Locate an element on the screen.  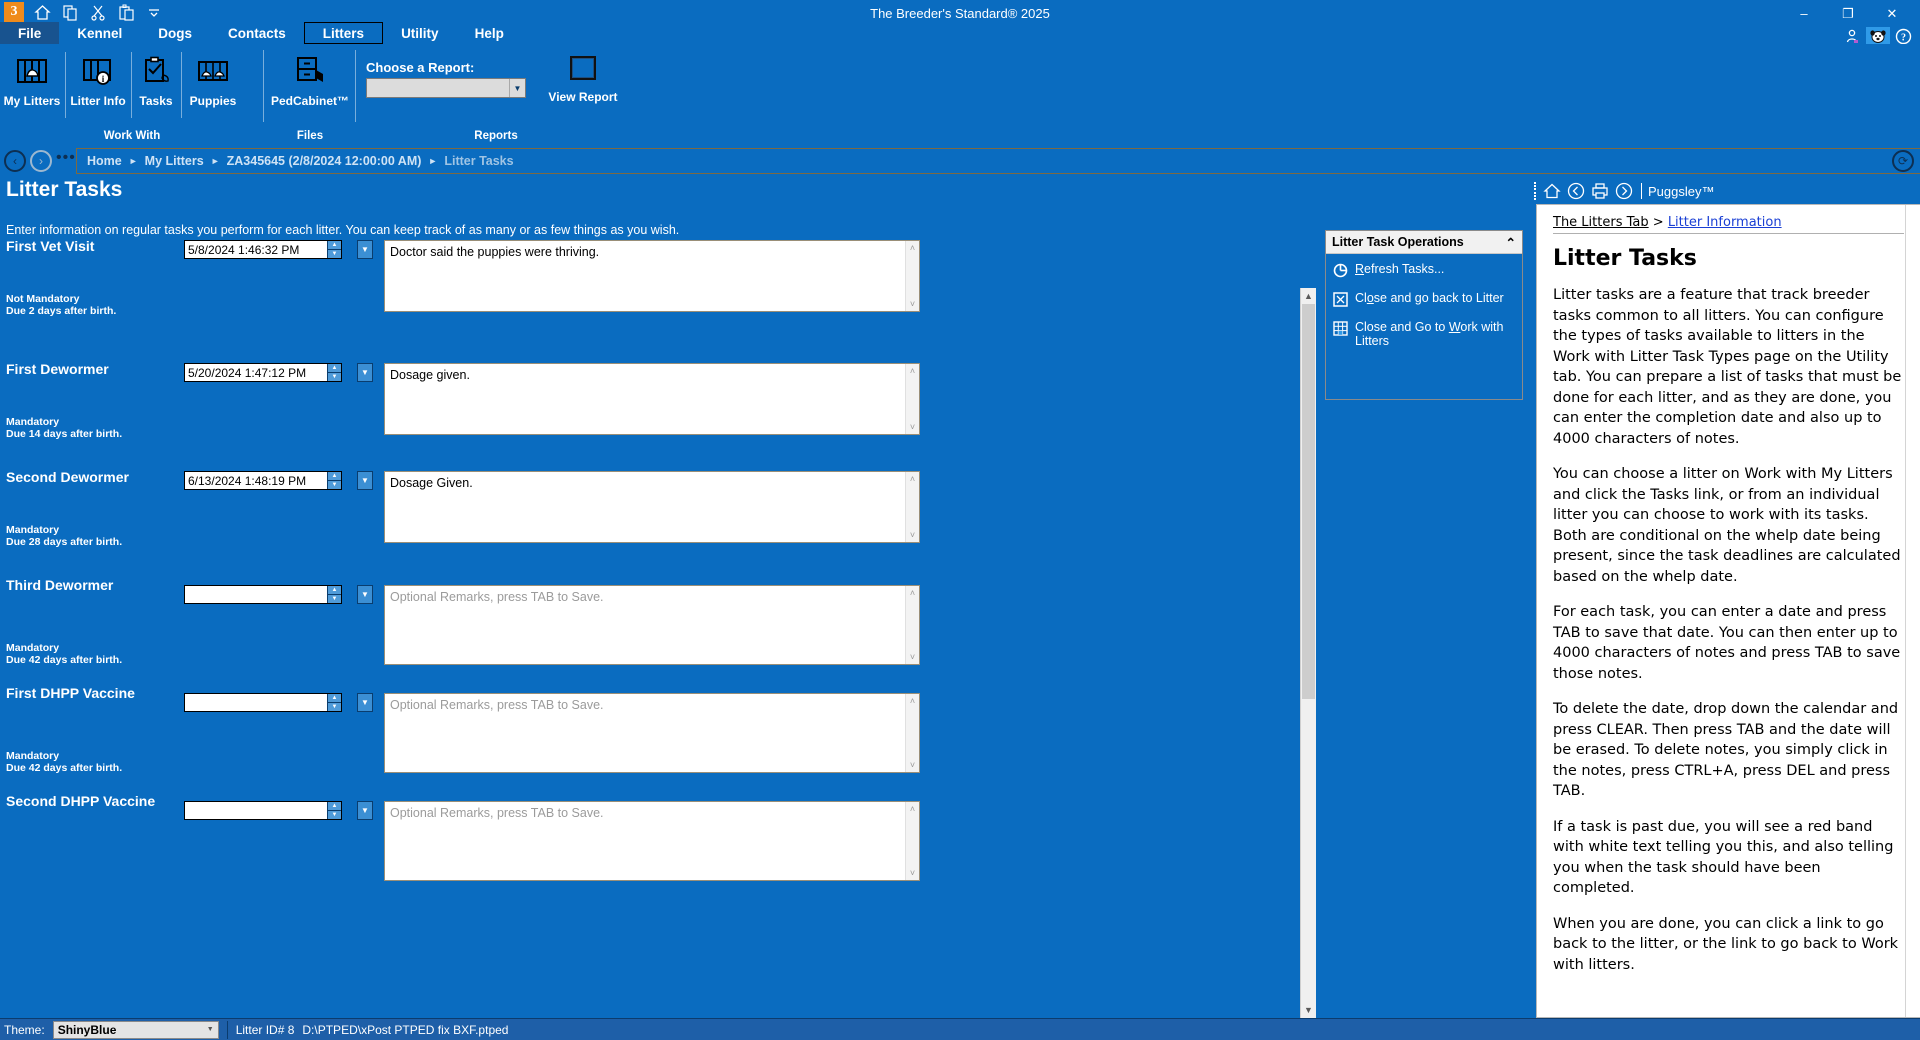
ribbon-button-pedcabinet: PedCabinet™ is located at coordinates (310, 85).